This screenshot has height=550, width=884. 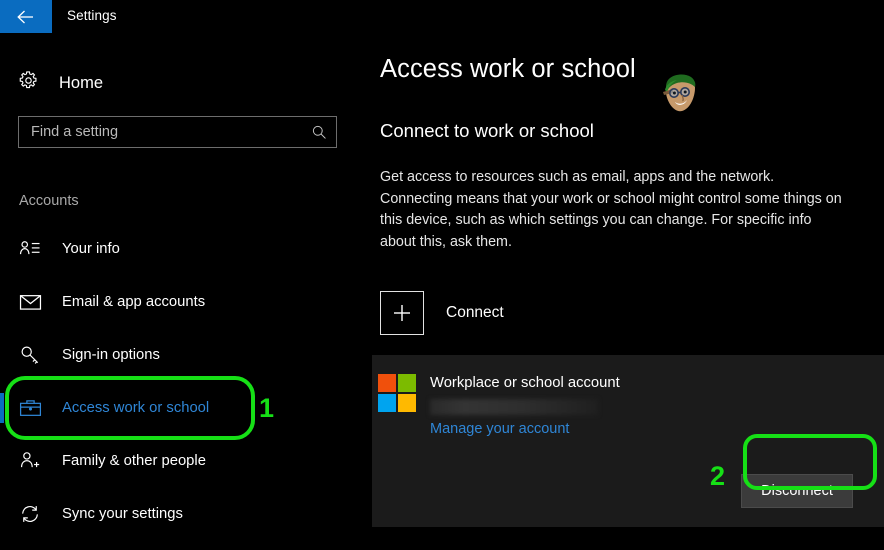 What do you see at coordinates (525, 383) in the screenshot?
I see `account-name: Workplace or school account` at bounding box center [525, 383].